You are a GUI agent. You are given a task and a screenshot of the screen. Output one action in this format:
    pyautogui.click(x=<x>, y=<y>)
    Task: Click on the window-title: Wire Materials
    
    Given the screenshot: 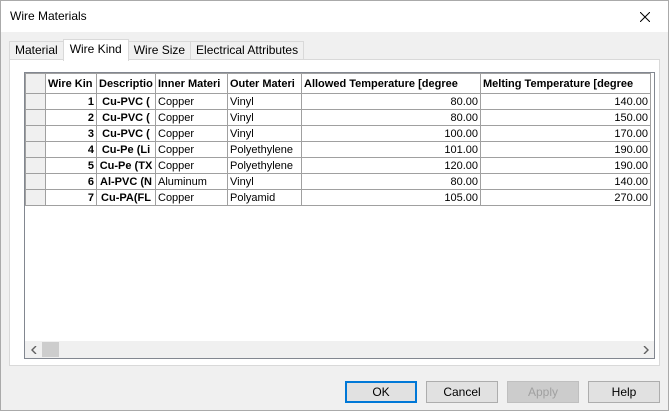 What is the action you would take?
    pyautogui.click(x=48, y=16)
    